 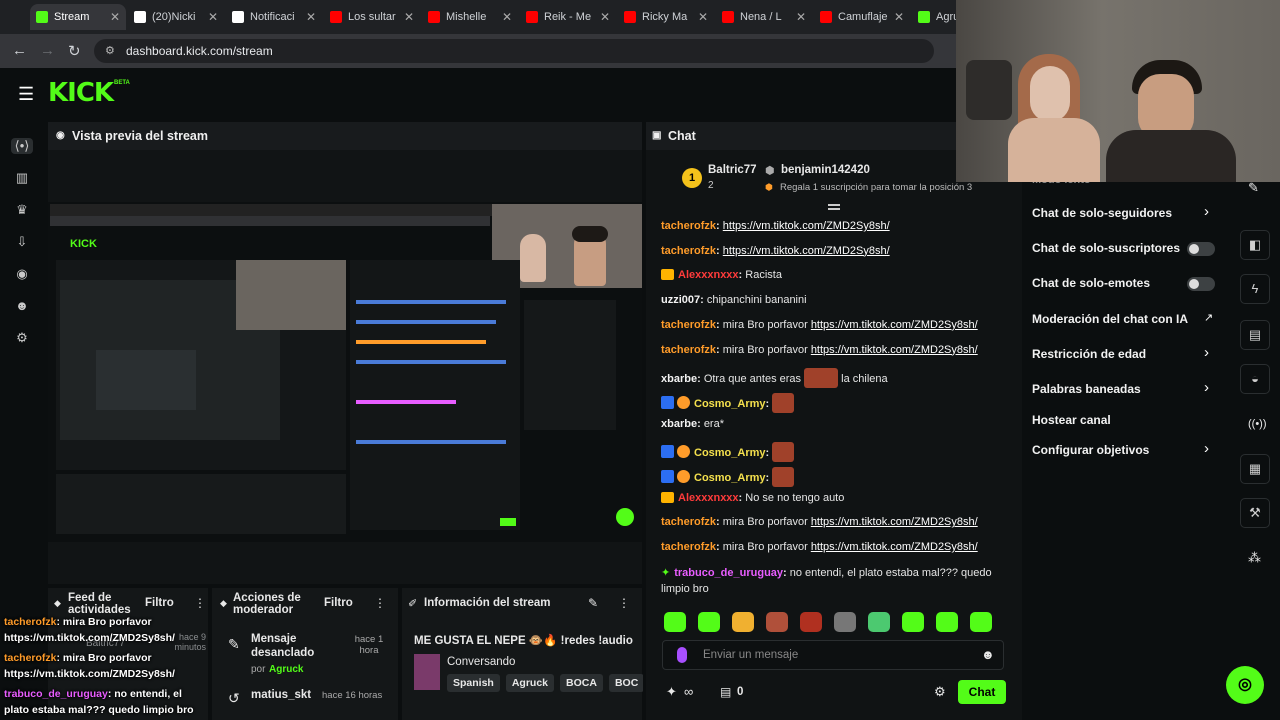 I want to click on speech-icon: ◒, so click(x=1255, y=379).